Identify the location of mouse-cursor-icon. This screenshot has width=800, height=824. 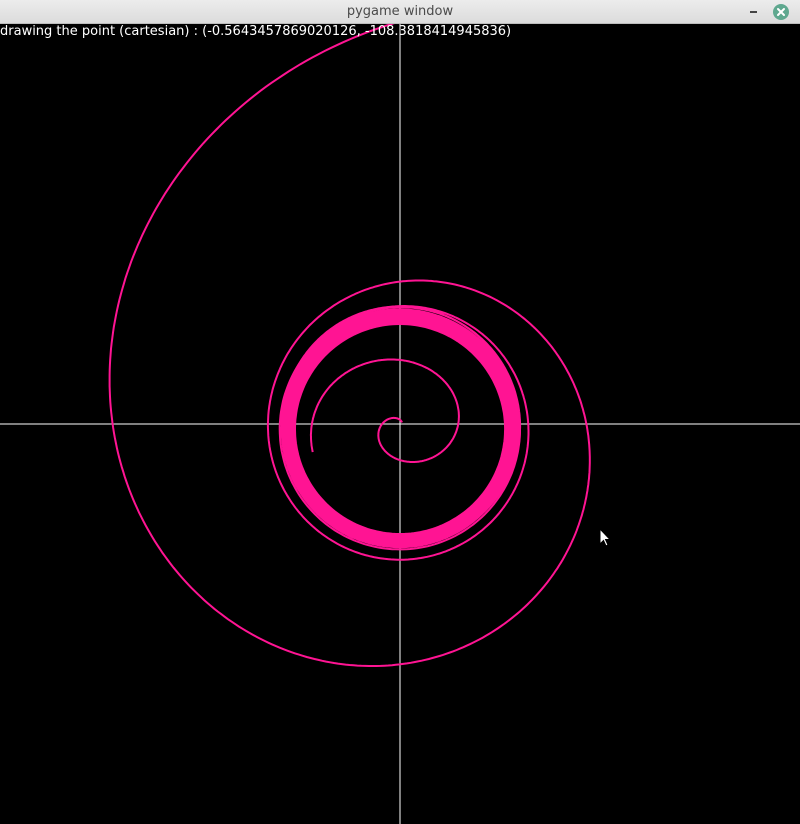
(605, 539).